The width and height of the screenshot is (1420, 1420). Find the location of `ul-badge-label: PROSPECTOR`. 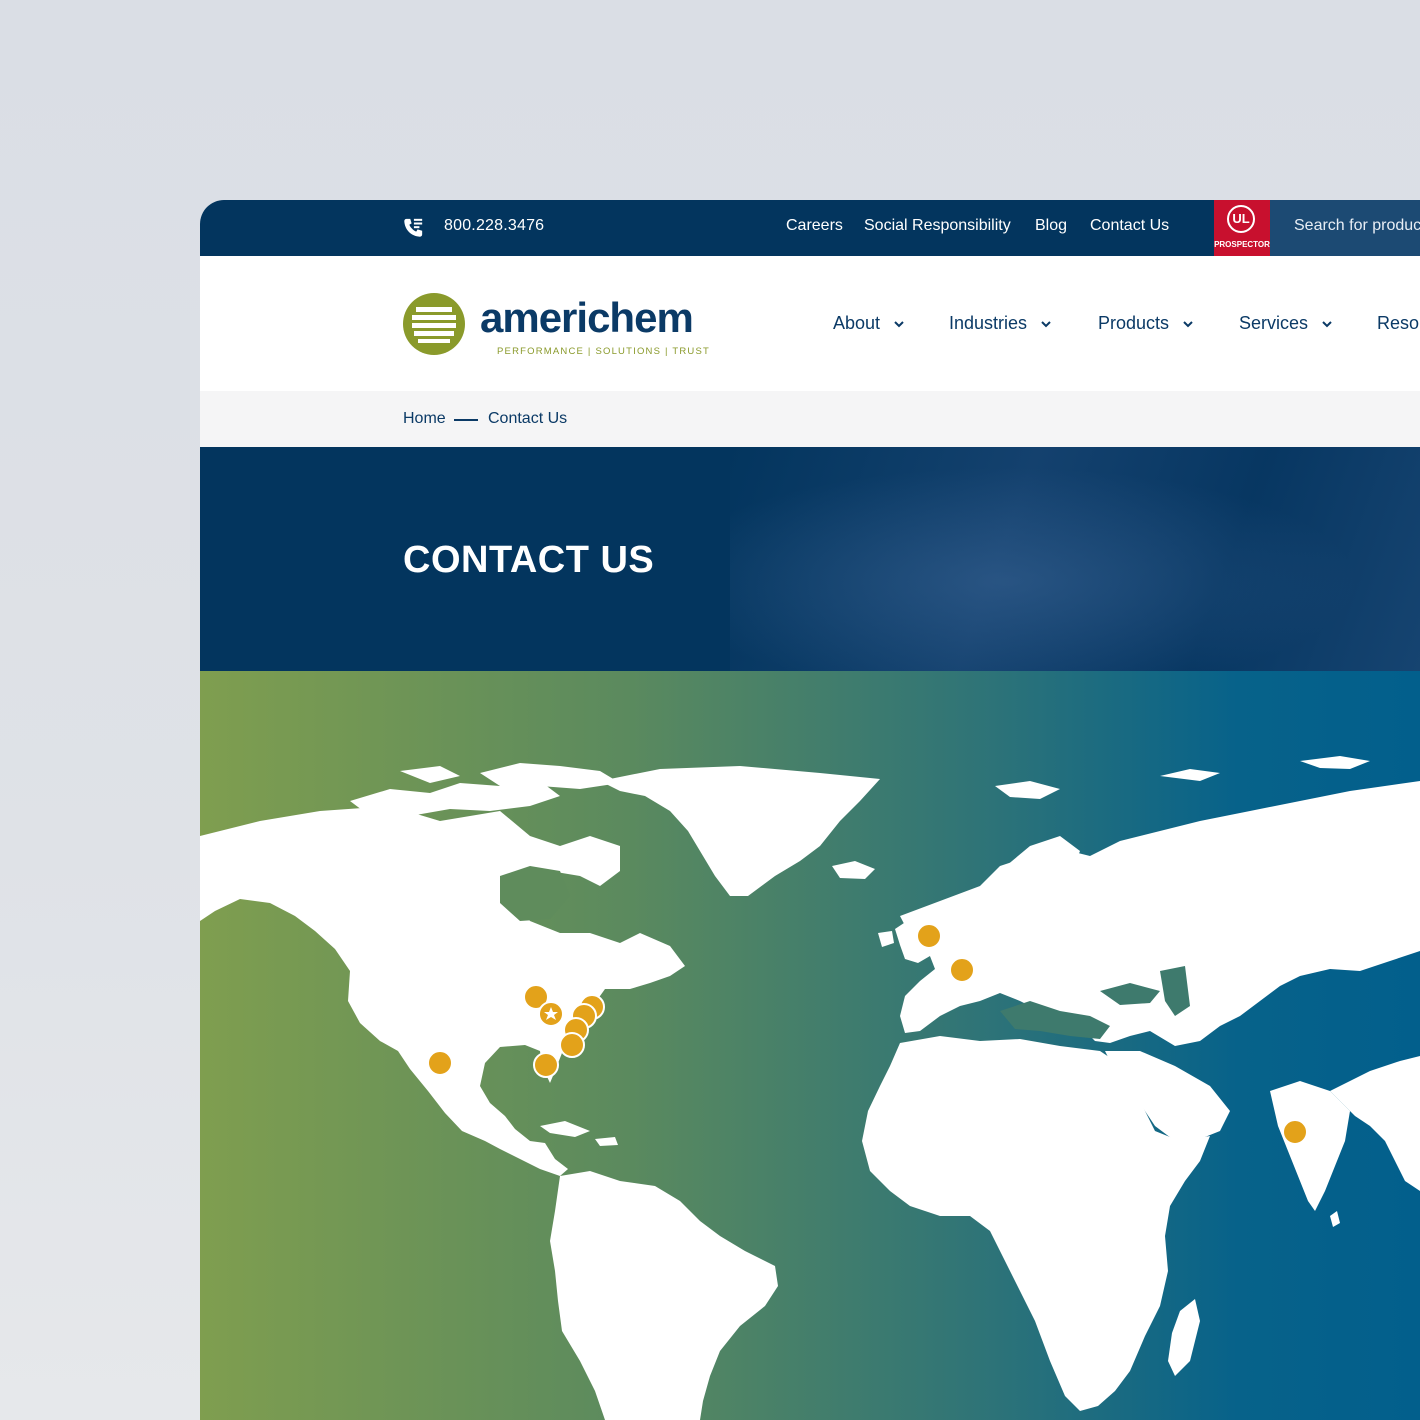

ul-badge-label: PROSPECTOR is located at coordinates (1242, 244).